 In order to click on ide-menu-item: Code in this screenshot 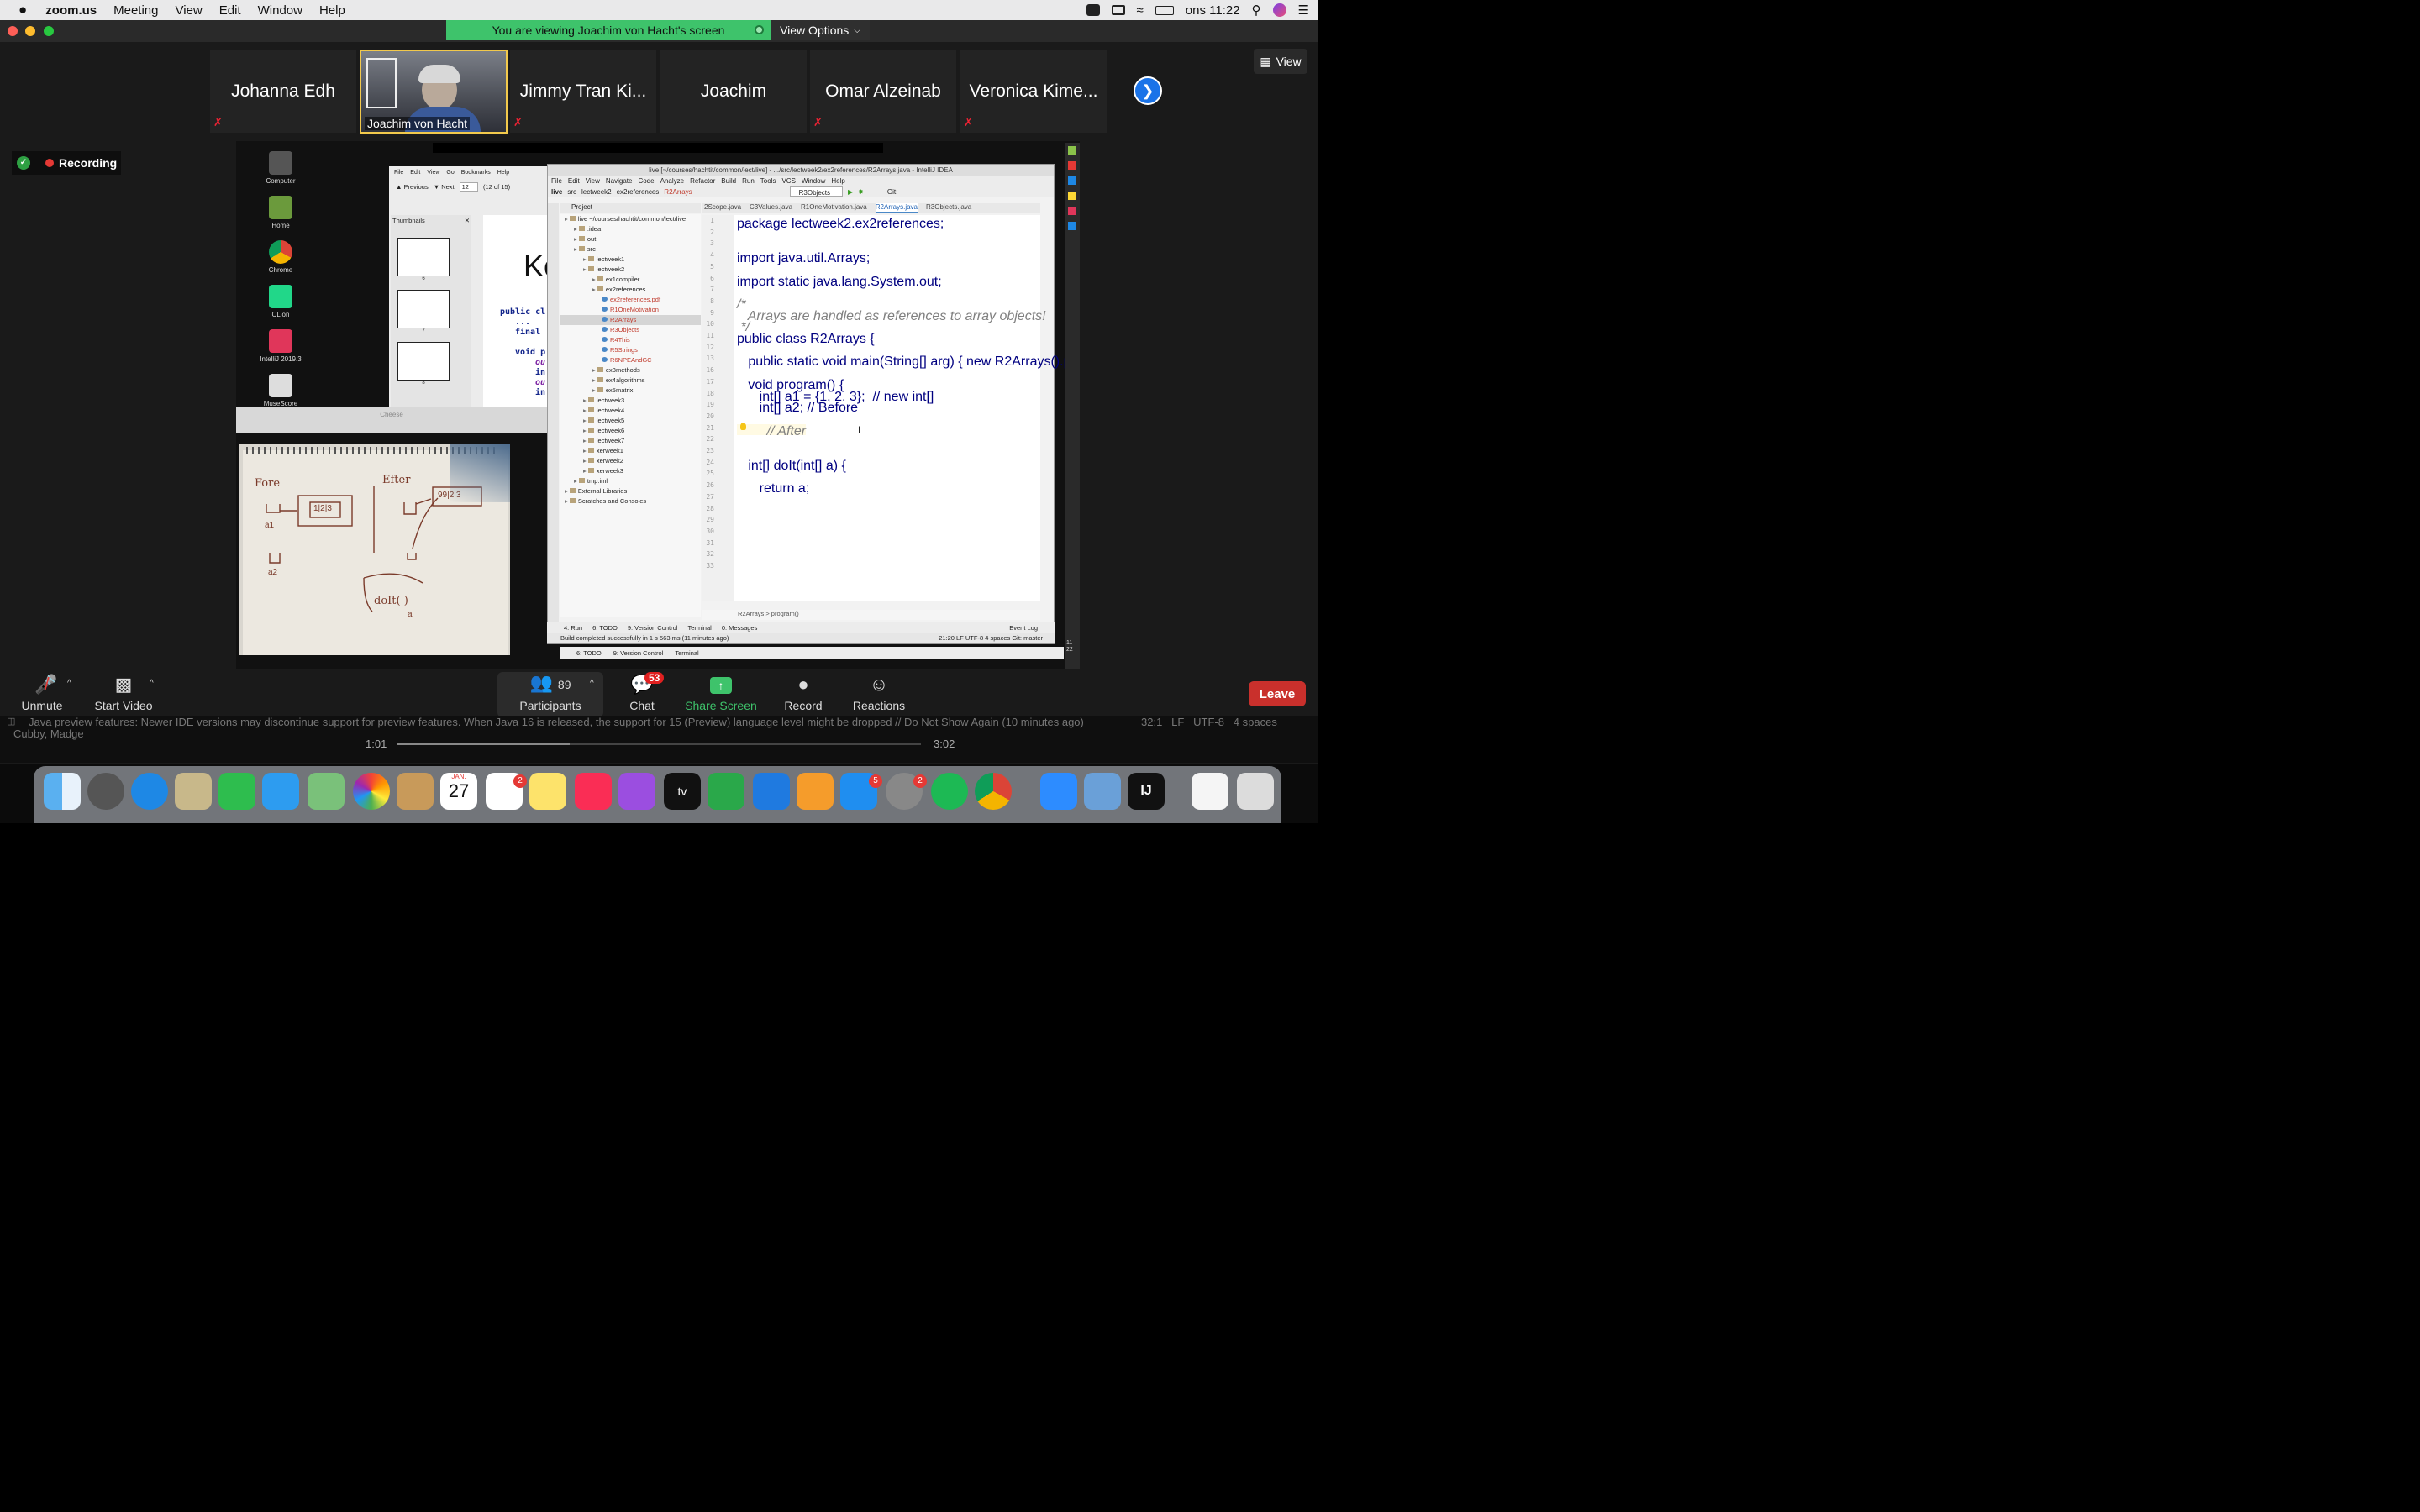, I will do `click(646, 181)`.